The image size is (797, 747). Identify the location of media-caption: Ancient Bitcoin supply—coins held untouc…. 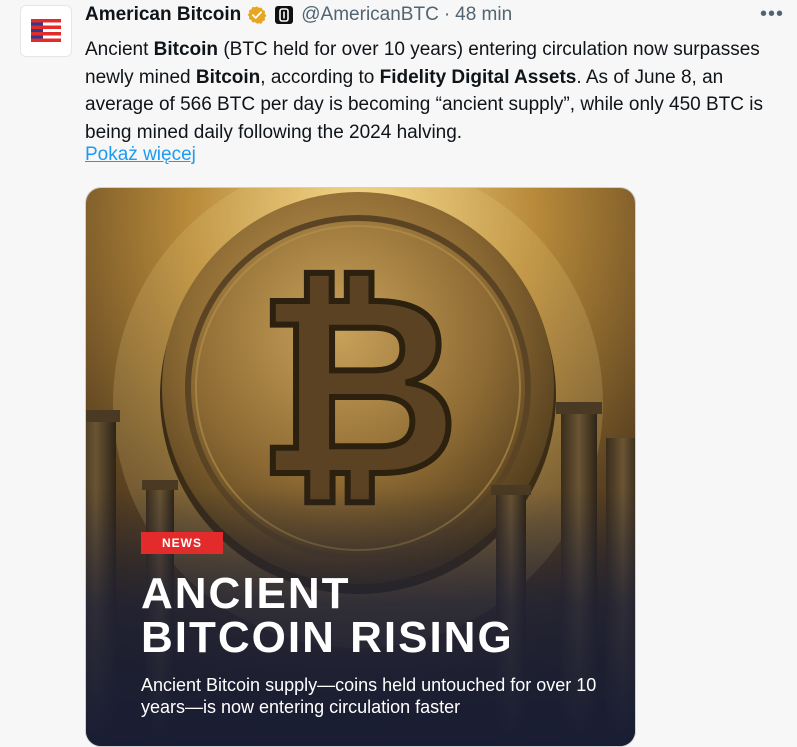
(369, 696).